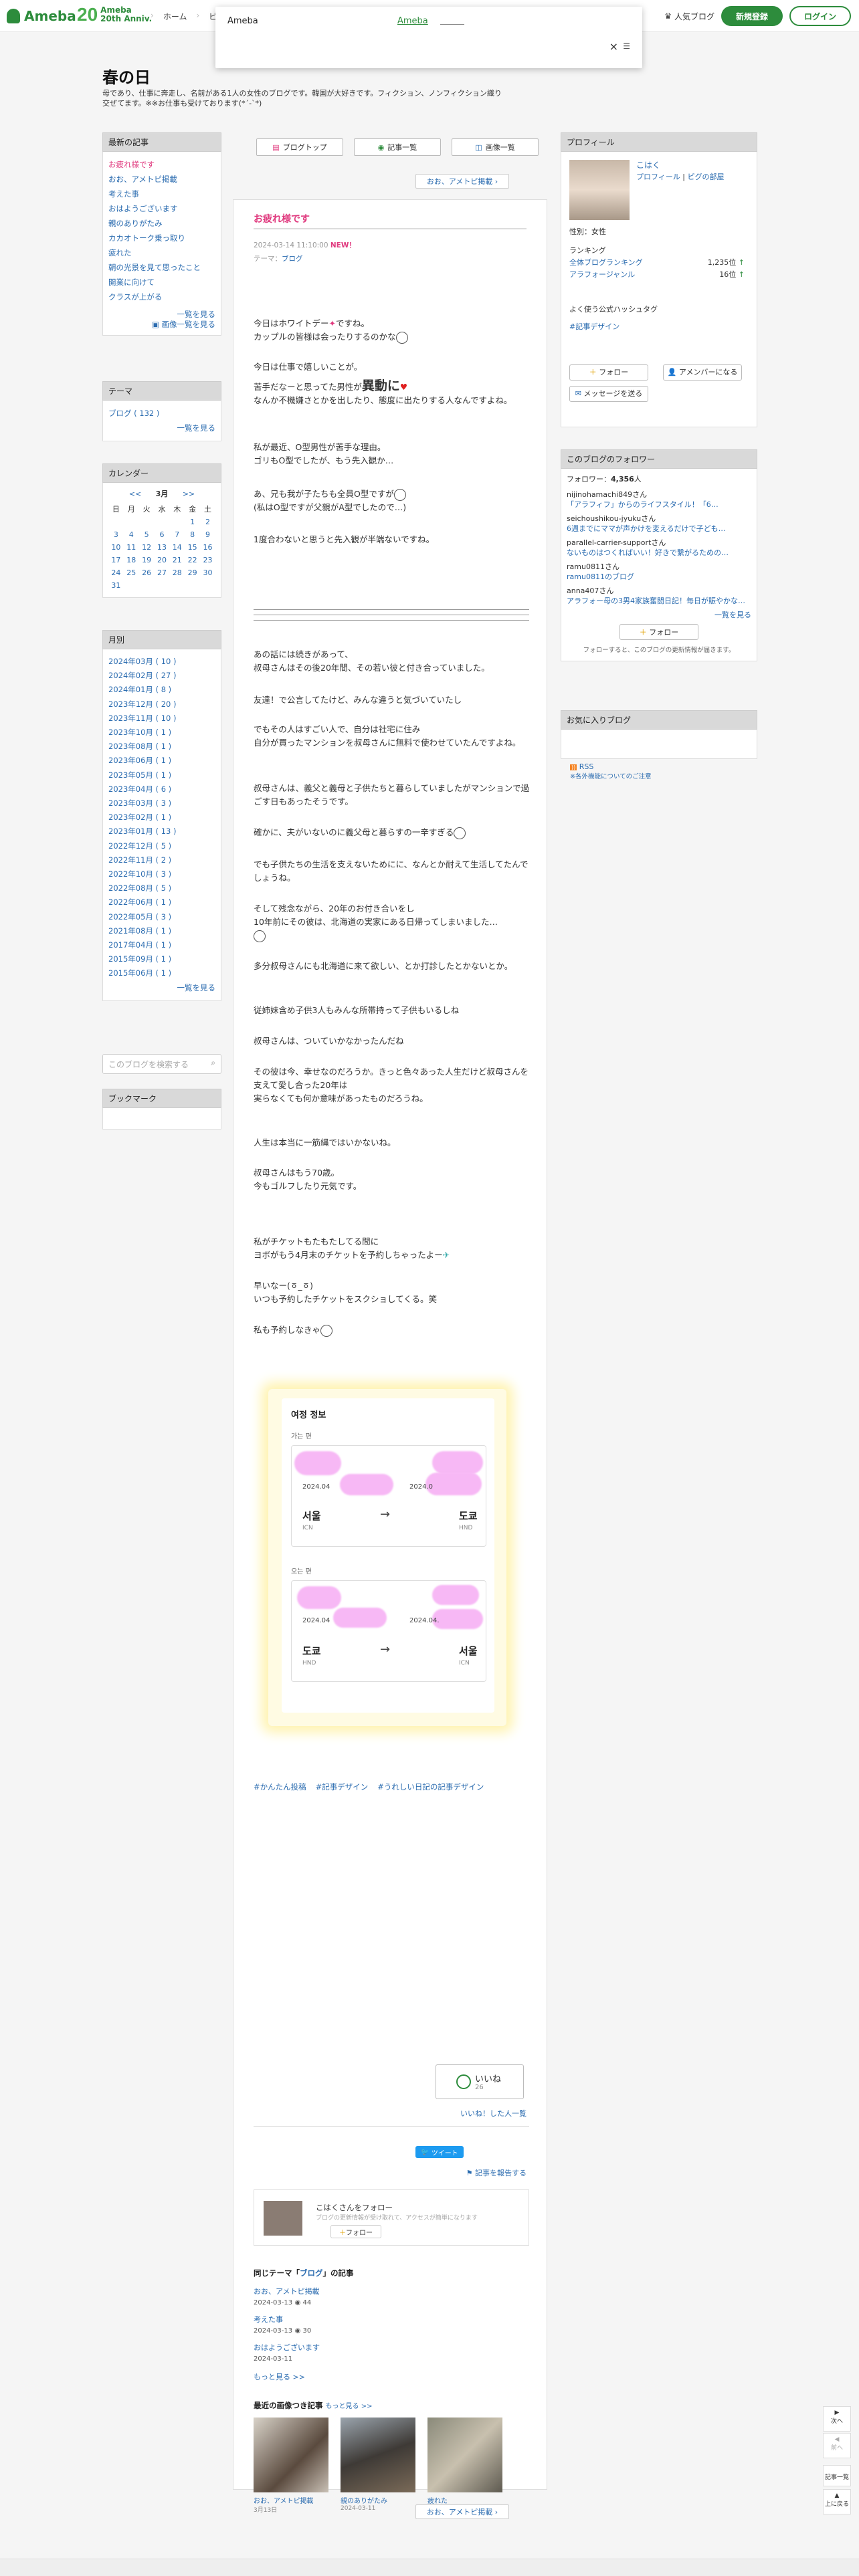  Describe the element at coordinates (837, 2475) in the screenshot. I see `float-list-button: 記事一覧` at that location.